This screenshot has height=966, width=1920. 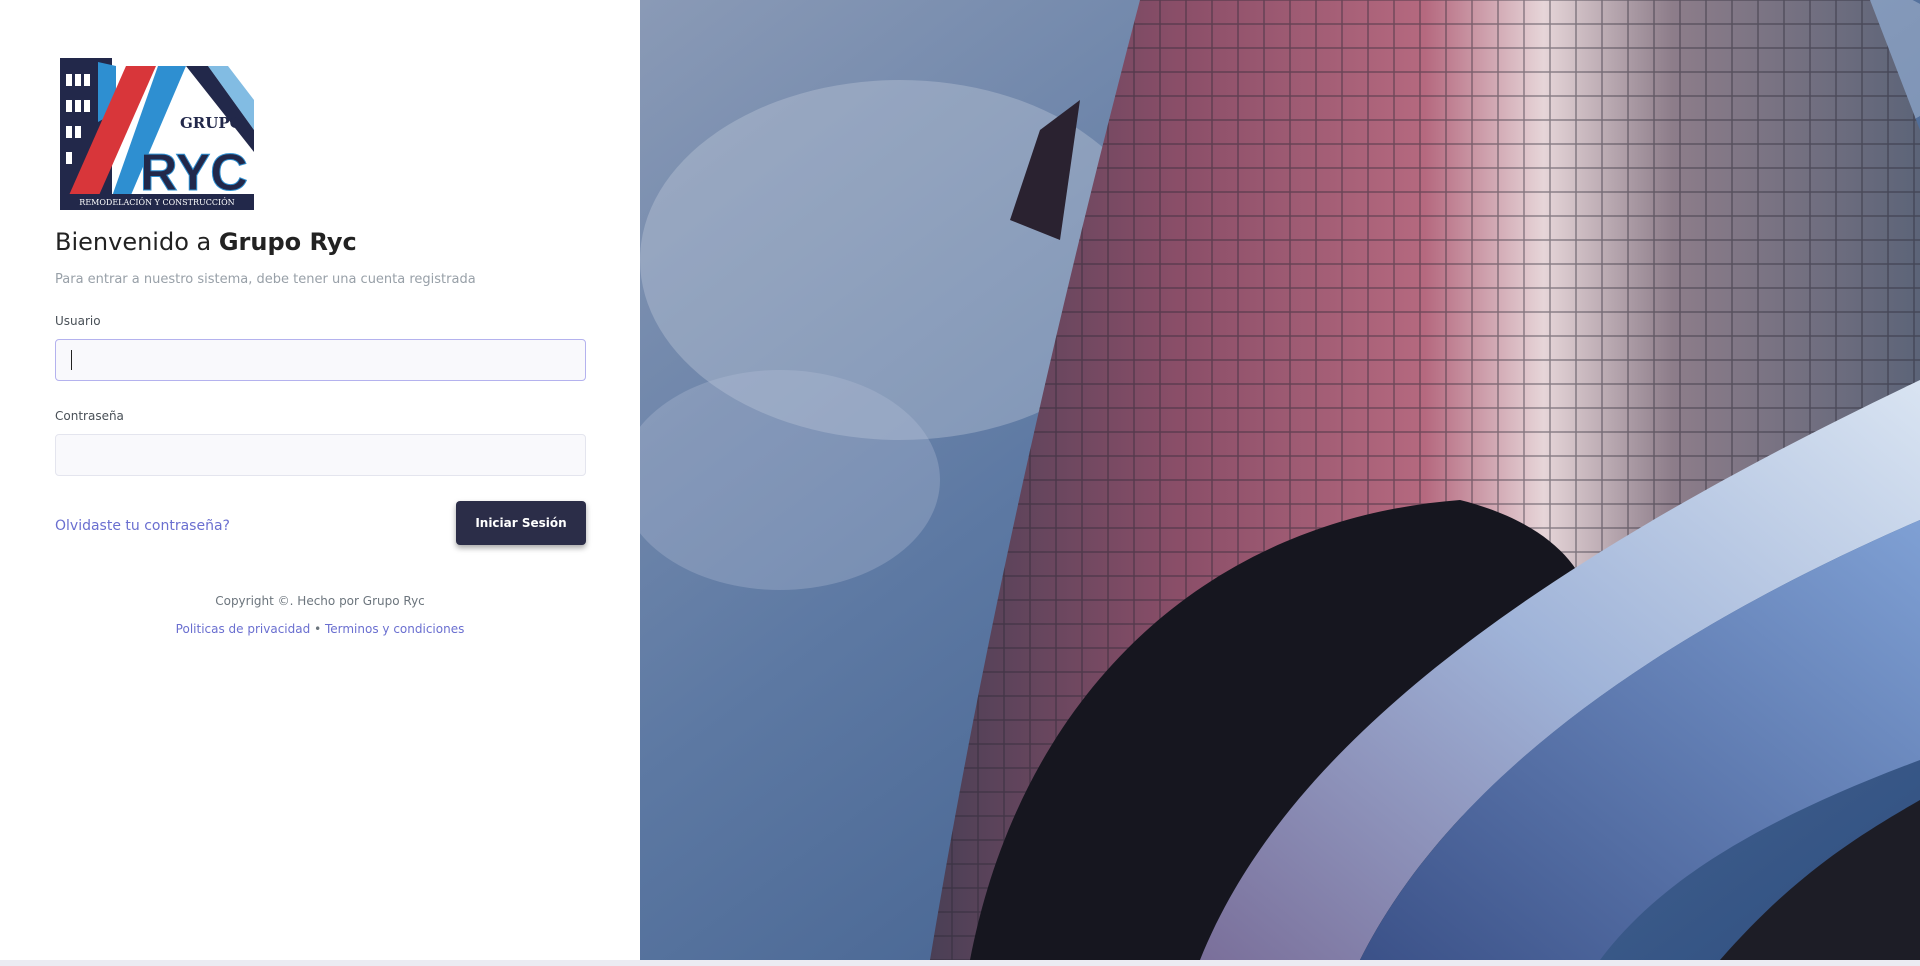 What do you see at coordinates (89, 416) in the screenshot?
I see `password-label: Contraseña` at bounding box center [89, 416].